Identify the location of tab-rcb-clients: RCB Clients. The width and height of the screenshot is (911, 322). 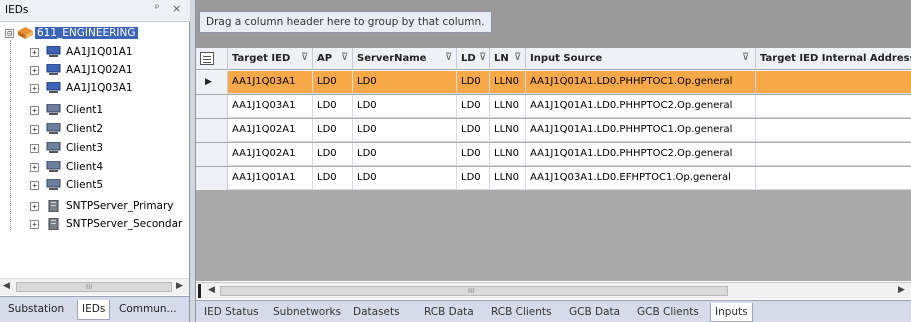
(521, 312).